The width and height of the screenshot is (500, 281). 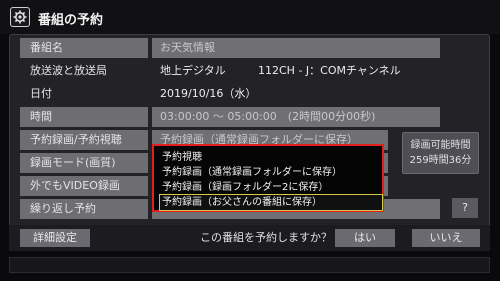 What do you see at coordinates (271, 202) in the screenshot?
I see `dropdown-option-record-father: 予約録画（お父さんの番組に保存）` at bounding box center [271, 202].